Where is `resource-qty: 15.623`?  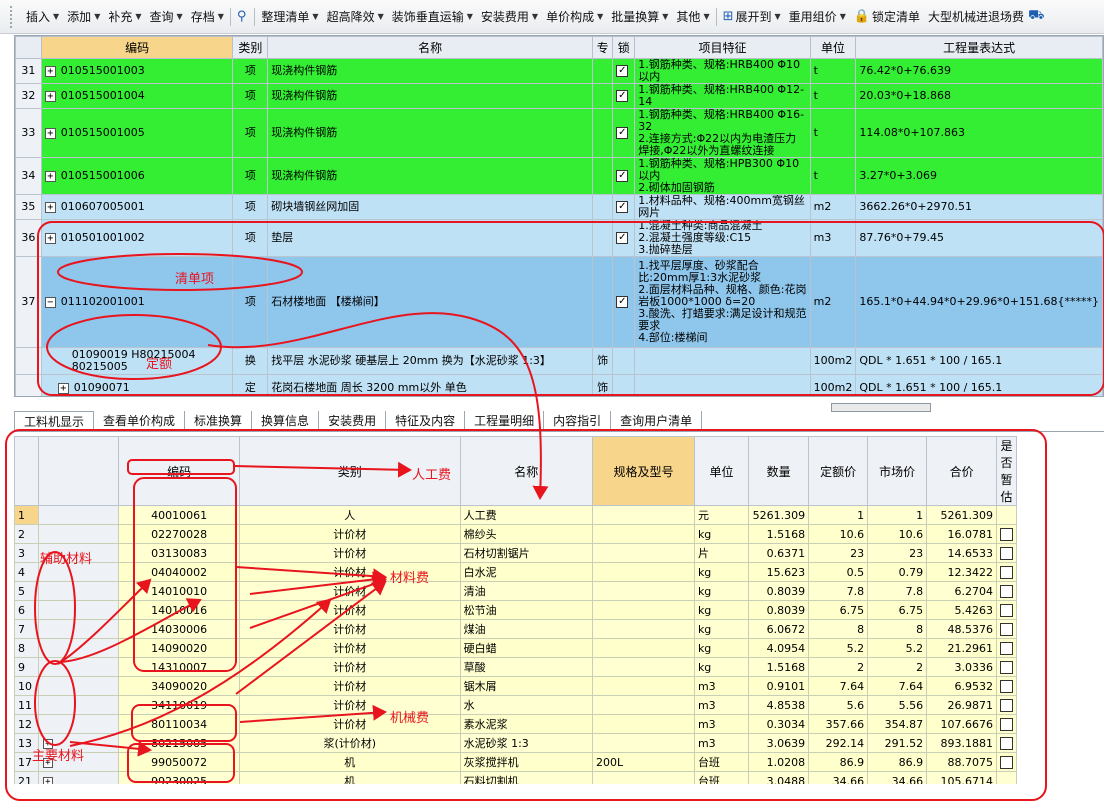 resource-qty: 15.623 is located at coordinates (779, 572).